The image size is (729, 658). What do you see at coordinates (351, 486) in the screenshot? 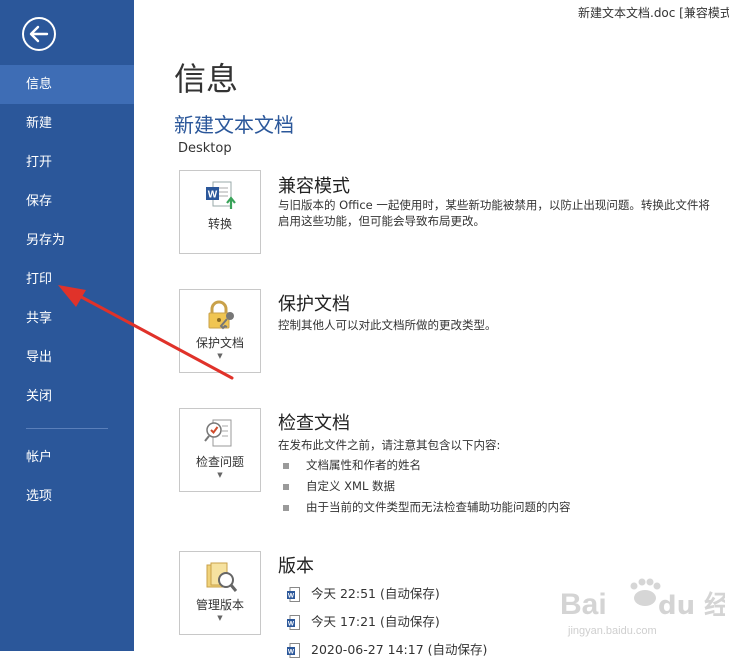
I see `list-item-text: 自定义 XML 数据` at bounding box center [351, 486].